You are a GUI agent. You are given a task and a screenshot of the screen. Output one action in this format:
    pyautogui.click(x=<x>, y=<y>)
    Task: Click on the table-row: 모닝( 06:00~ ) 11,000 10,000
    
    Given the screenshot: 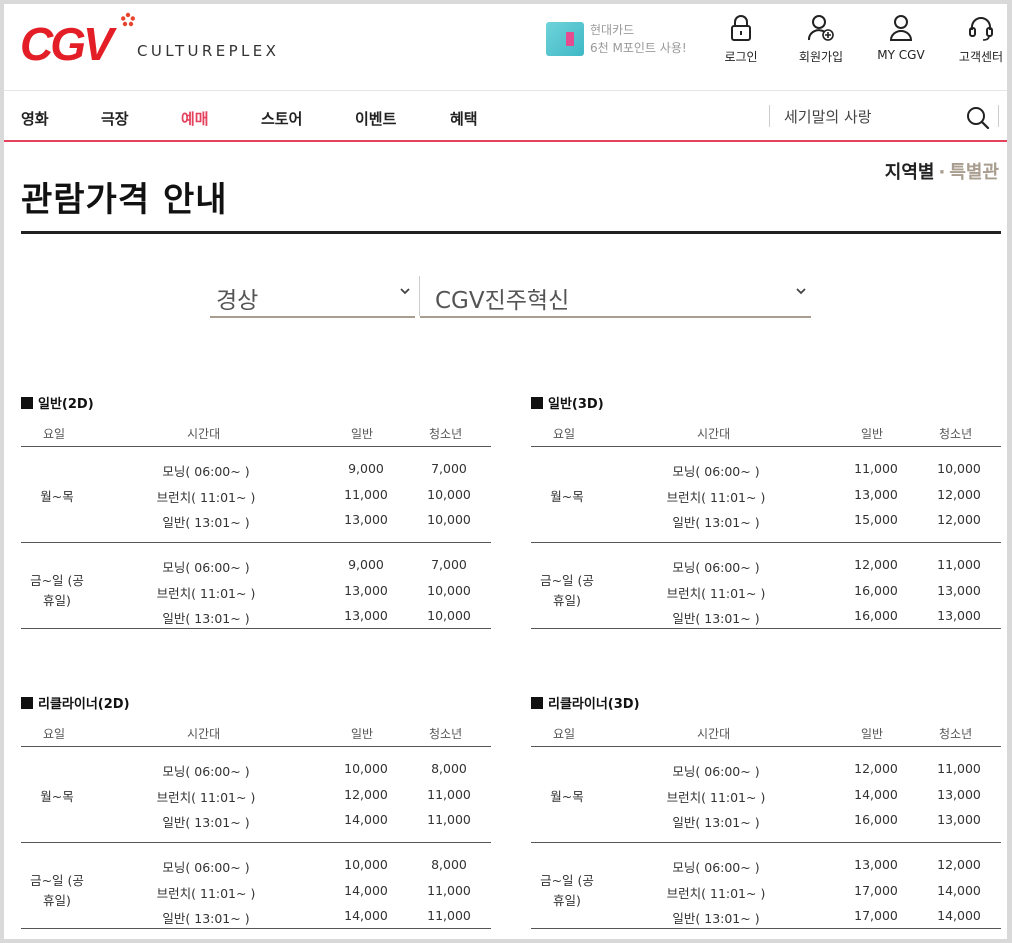 What is the action you would take?
    pyautogui.click(x=766, y=473)
    